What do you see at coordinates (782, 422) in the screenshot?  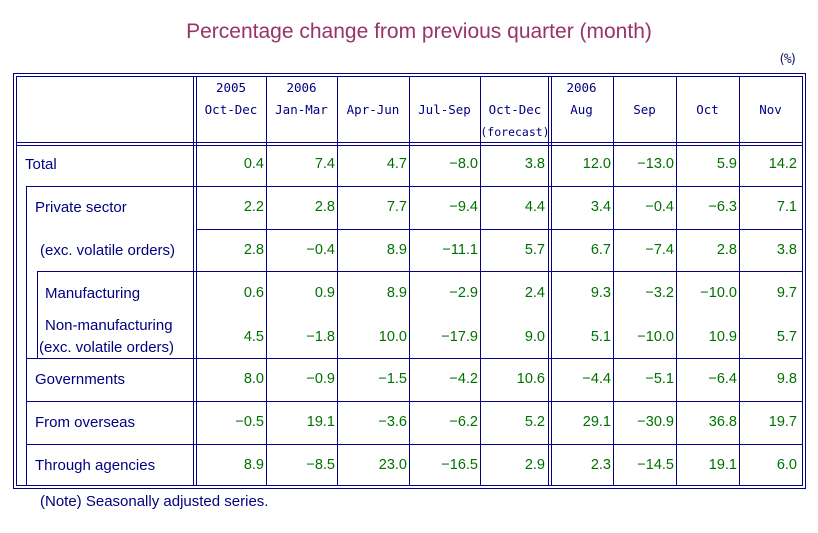 I see `table-cell: 19.7` at bounding box center [782, 422].